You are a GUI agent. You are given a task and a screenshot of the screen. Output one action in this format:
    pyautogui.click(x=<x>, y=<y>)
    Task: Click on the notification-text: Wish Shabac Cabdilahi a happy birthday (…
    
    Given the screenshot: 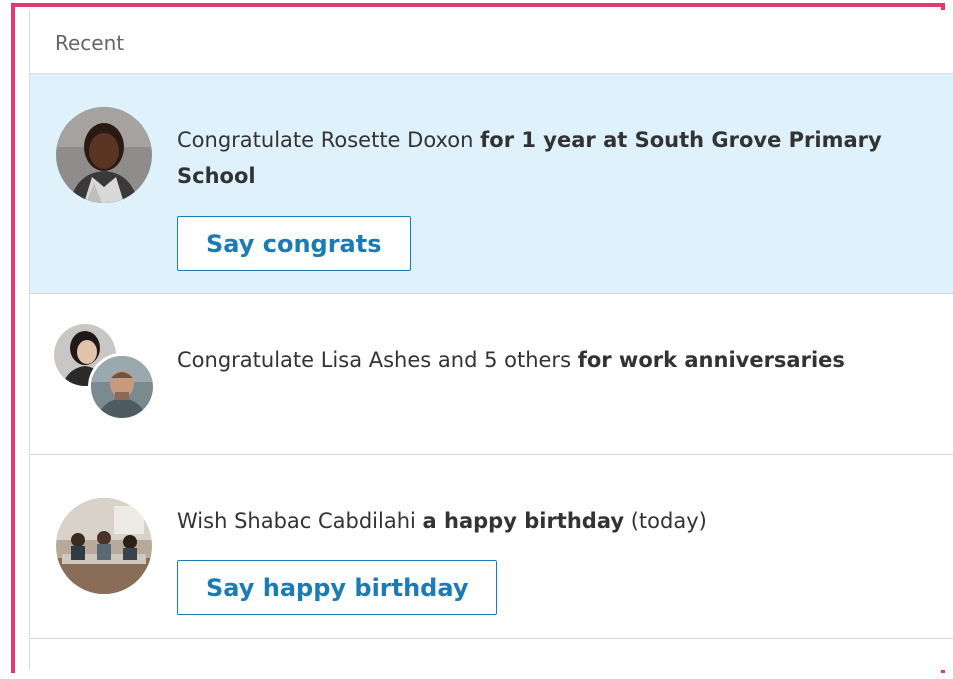 What is the action you would take?
    pyautogui.click(x=537, y=521)
    